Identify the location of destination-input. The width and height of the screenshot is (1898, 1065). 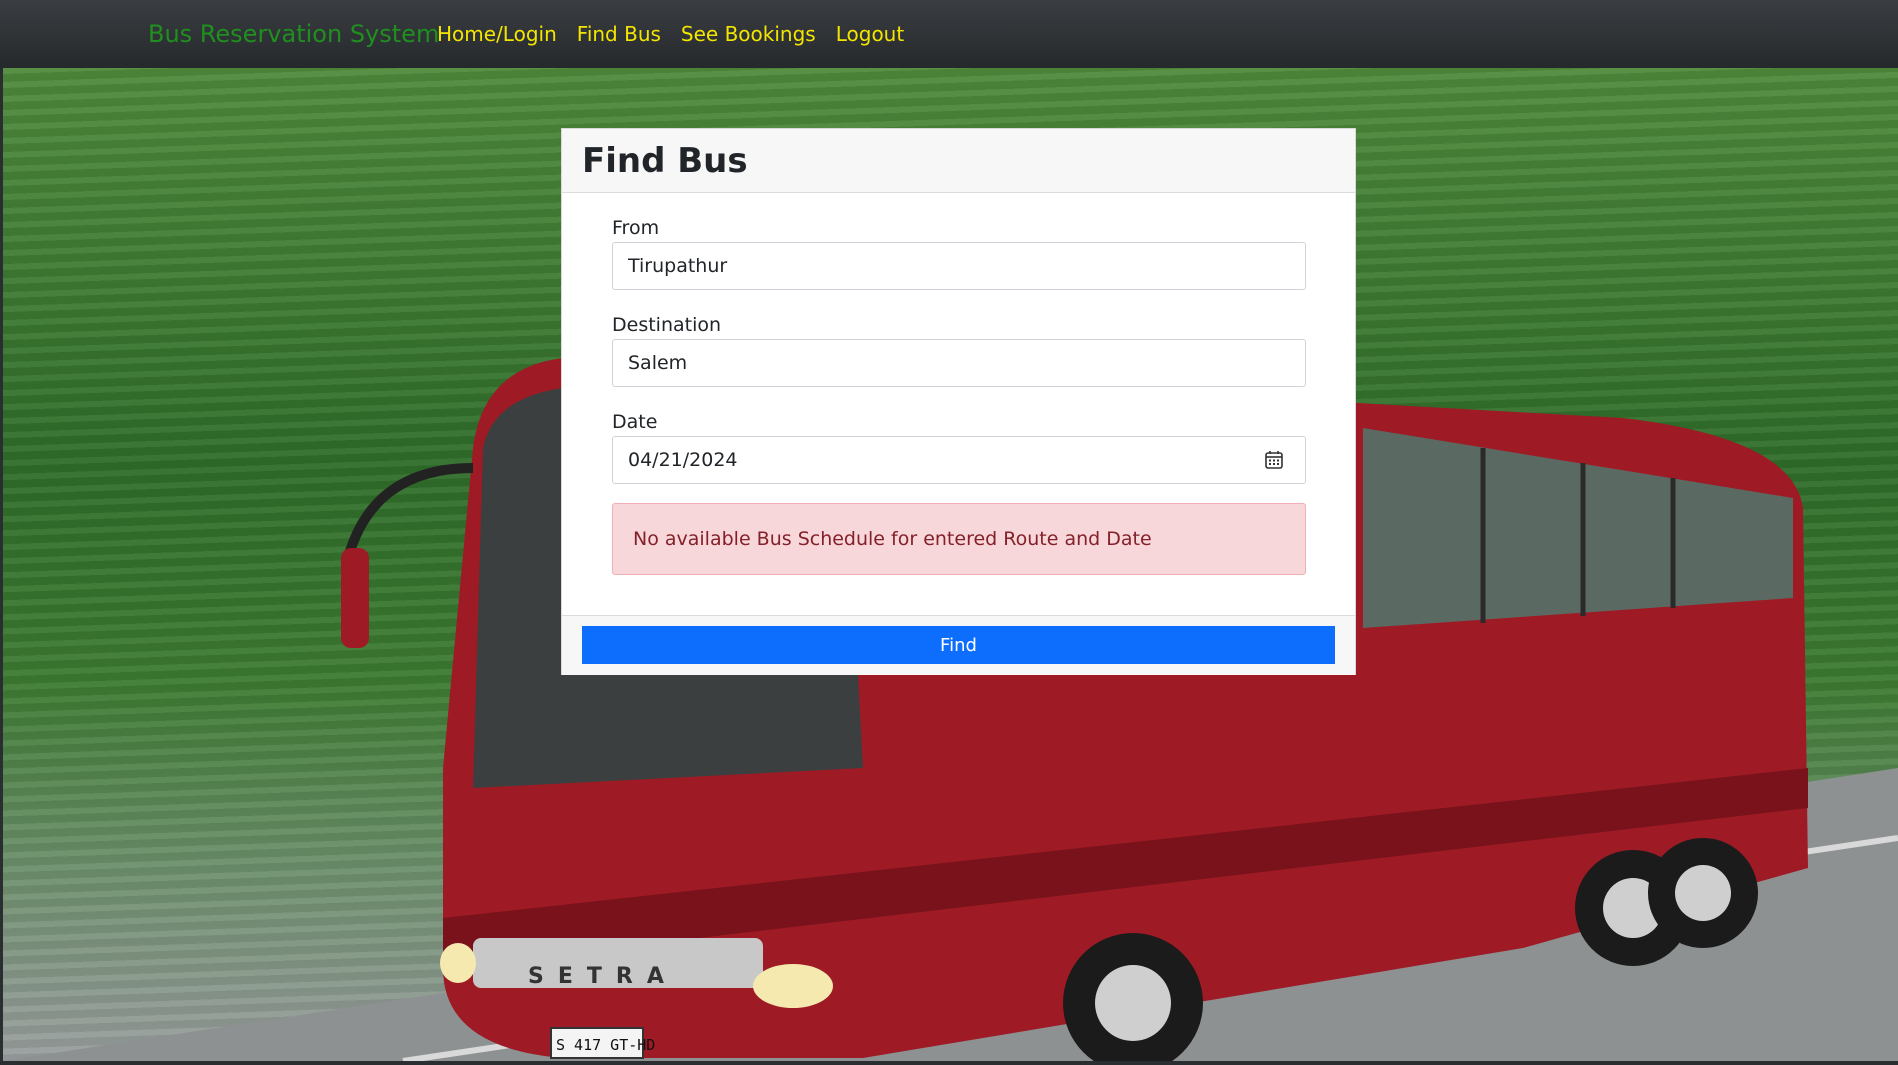
(959, 363).